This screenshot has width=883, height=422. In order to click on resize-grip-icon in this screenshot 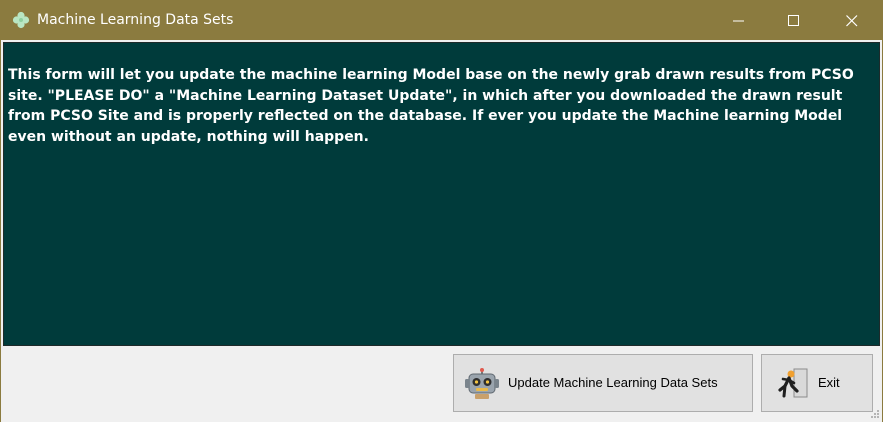, I will do `click(875, 414)`.